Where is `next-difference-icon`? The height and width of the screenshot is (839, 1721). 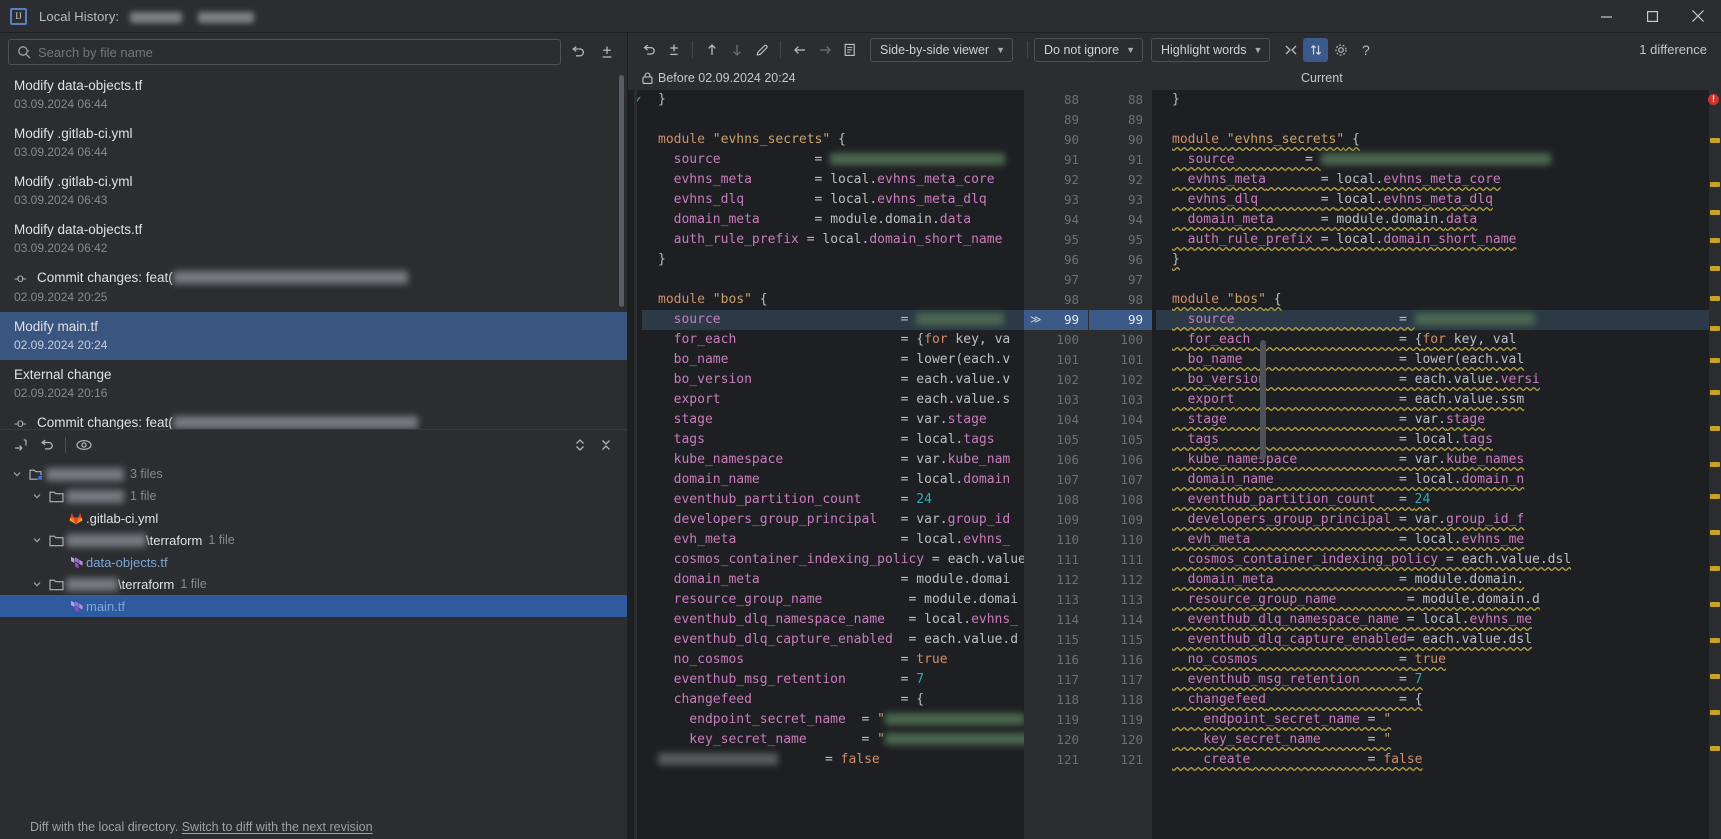
next-difference-icon is located at coordinates (736, 50).